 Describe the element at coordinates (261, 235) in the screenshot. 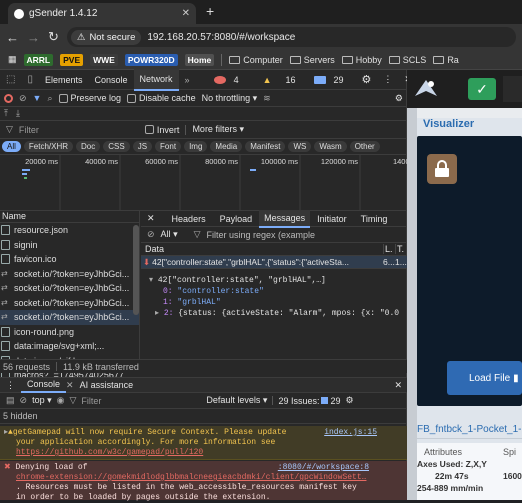

I see `message-filter-input: Filter using regex (example` at that location.